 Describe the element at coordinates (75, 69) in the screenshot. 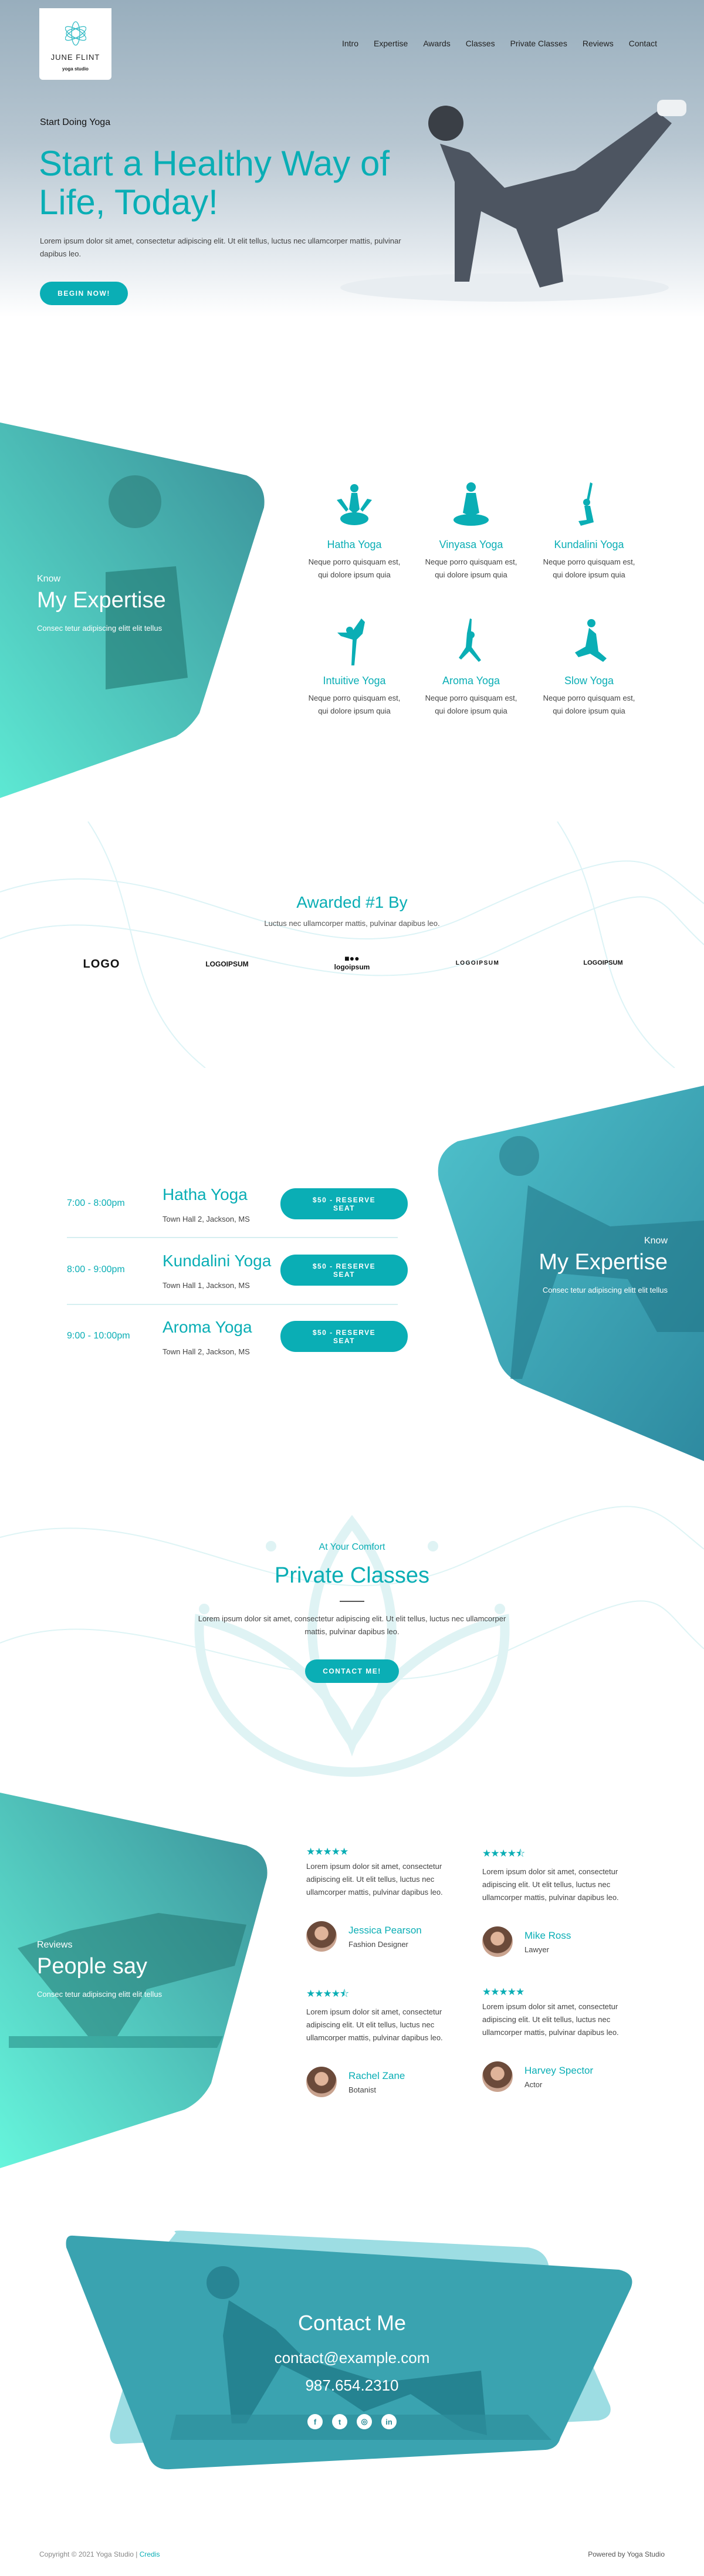

I see `brand-tagline: yoga studio` at that location.